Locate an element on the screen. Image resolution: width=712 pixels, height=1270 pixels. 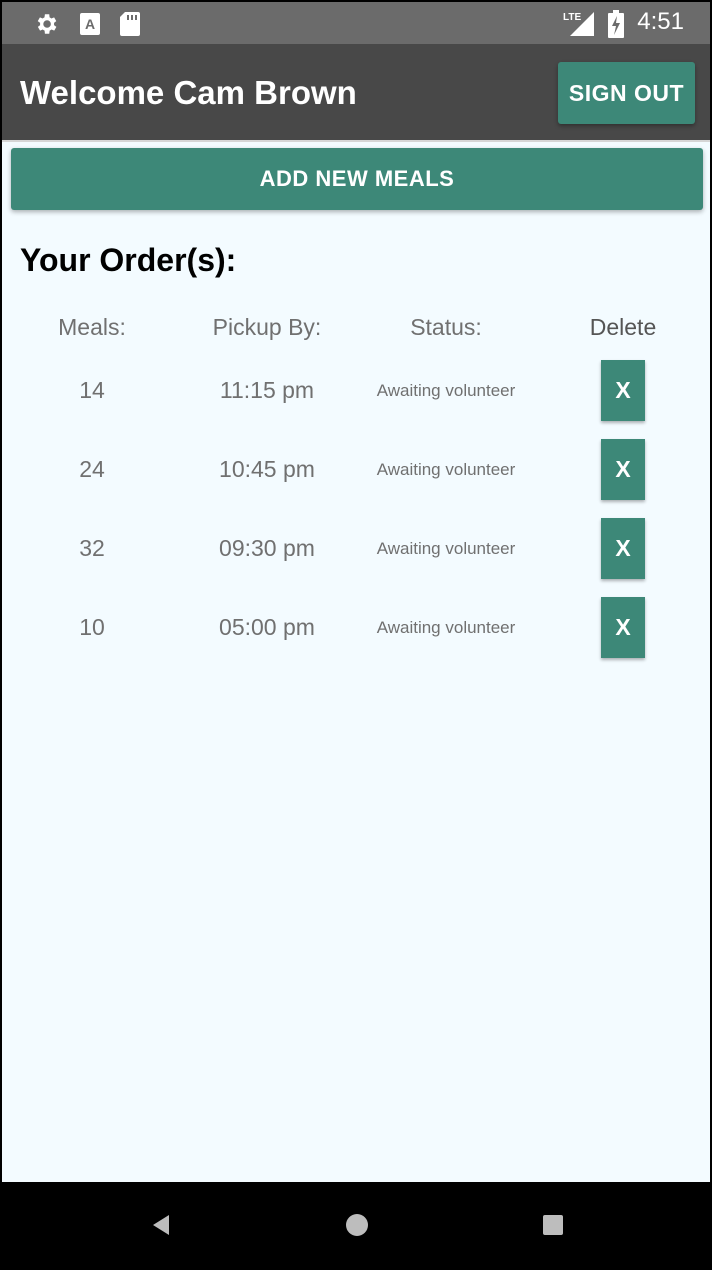
order-row: 10 05:00 pm Awaiting volunteer X is located at coordinates (356, 628).